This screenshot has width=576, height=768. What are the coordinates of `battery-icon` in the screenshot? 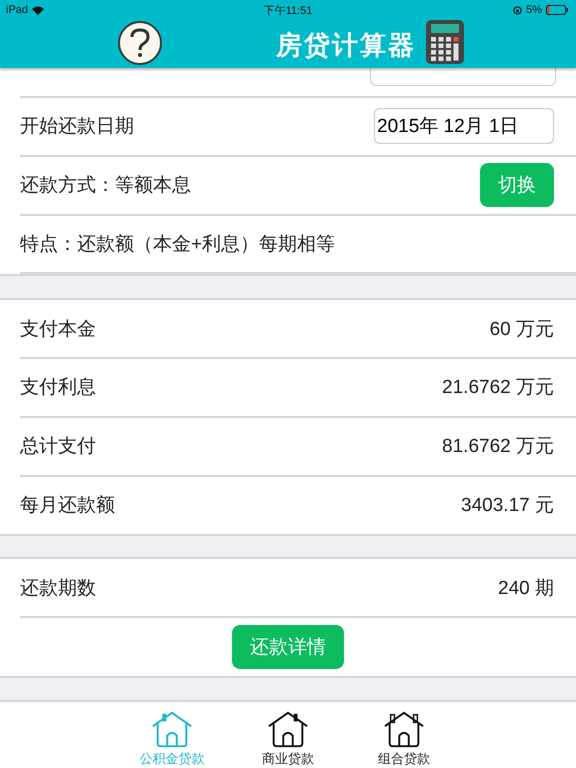 It's located at (558, 10).